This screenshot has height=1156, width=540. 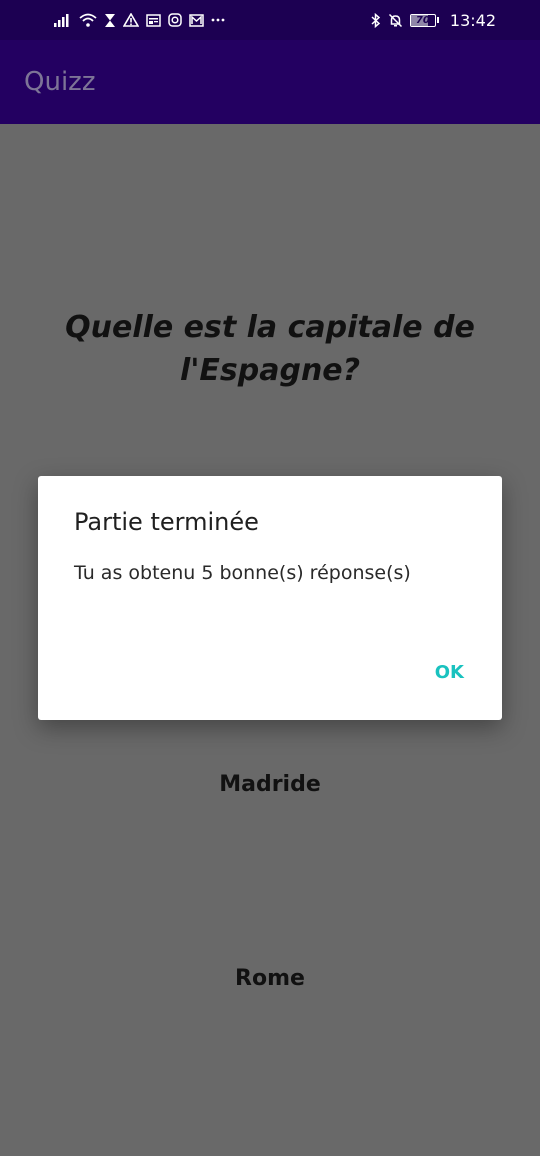 I want to click on warning-icon, so click(x=131, y=20).